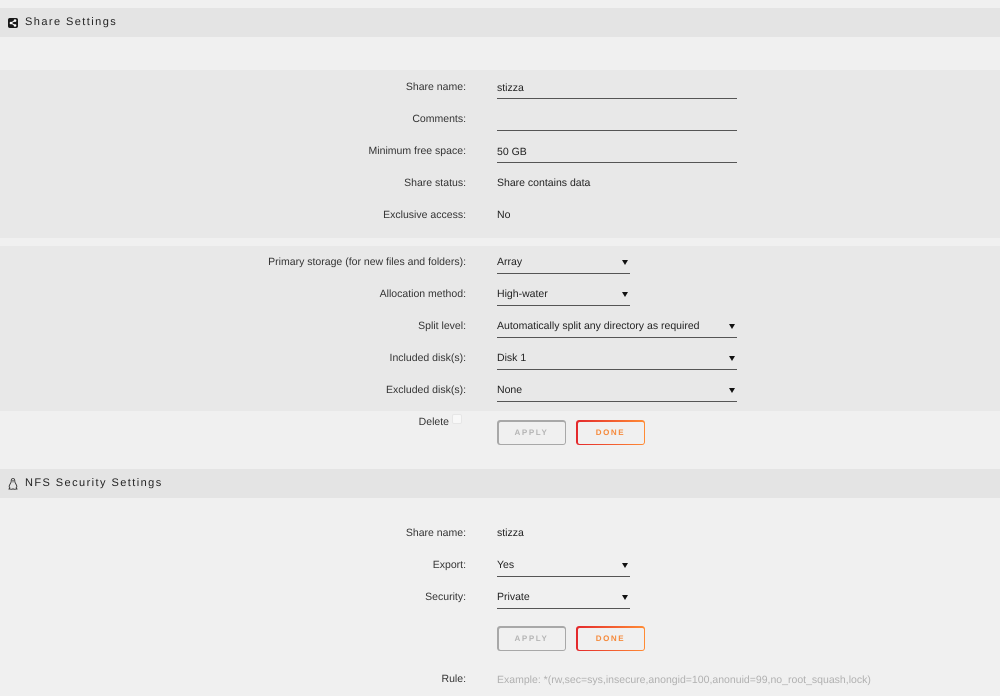 This screenshot has height=696, width=1000. Describe the element at coordinates (71, 22) in the screenshot. I see `section-title: Share Settings` at that location.